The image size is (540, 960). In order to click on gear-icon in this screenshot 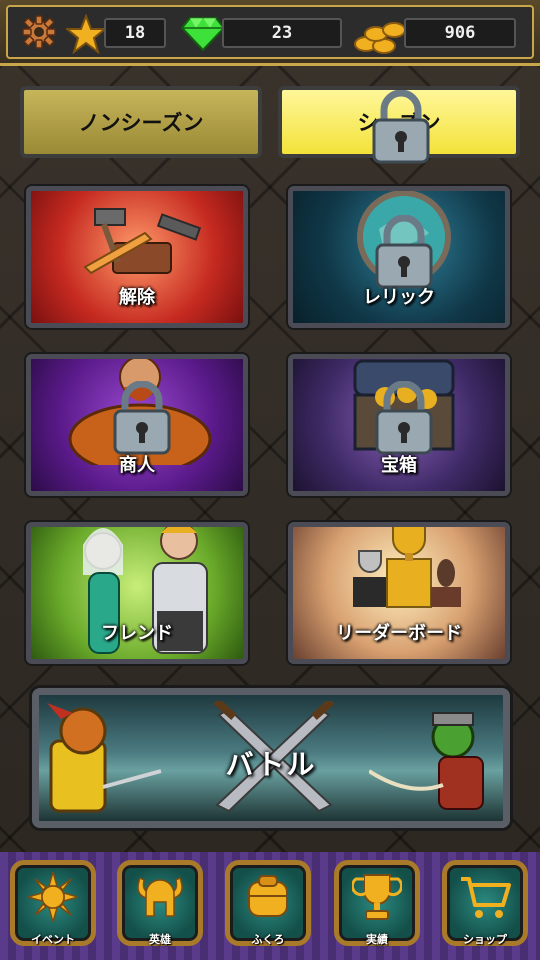, I will do `click(39, 32)`.